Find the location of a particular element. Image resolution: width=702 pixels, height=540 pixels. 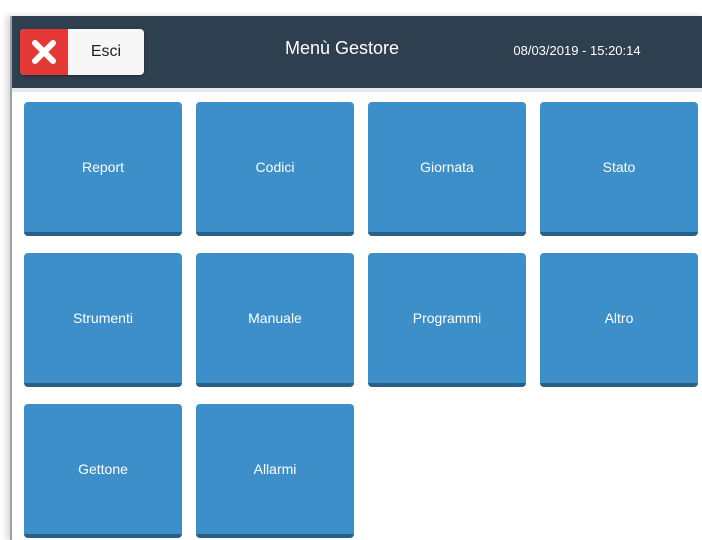

tile-giornata: Giornata is located at coordinates (447, 169).